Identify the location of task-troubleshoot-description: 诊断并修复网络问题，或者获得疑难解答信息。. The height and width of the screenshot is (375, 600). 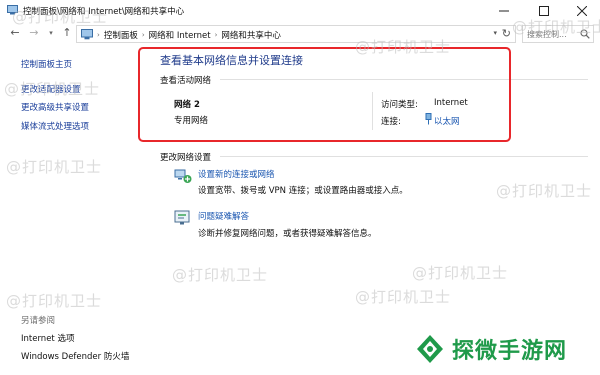
(287, 234).